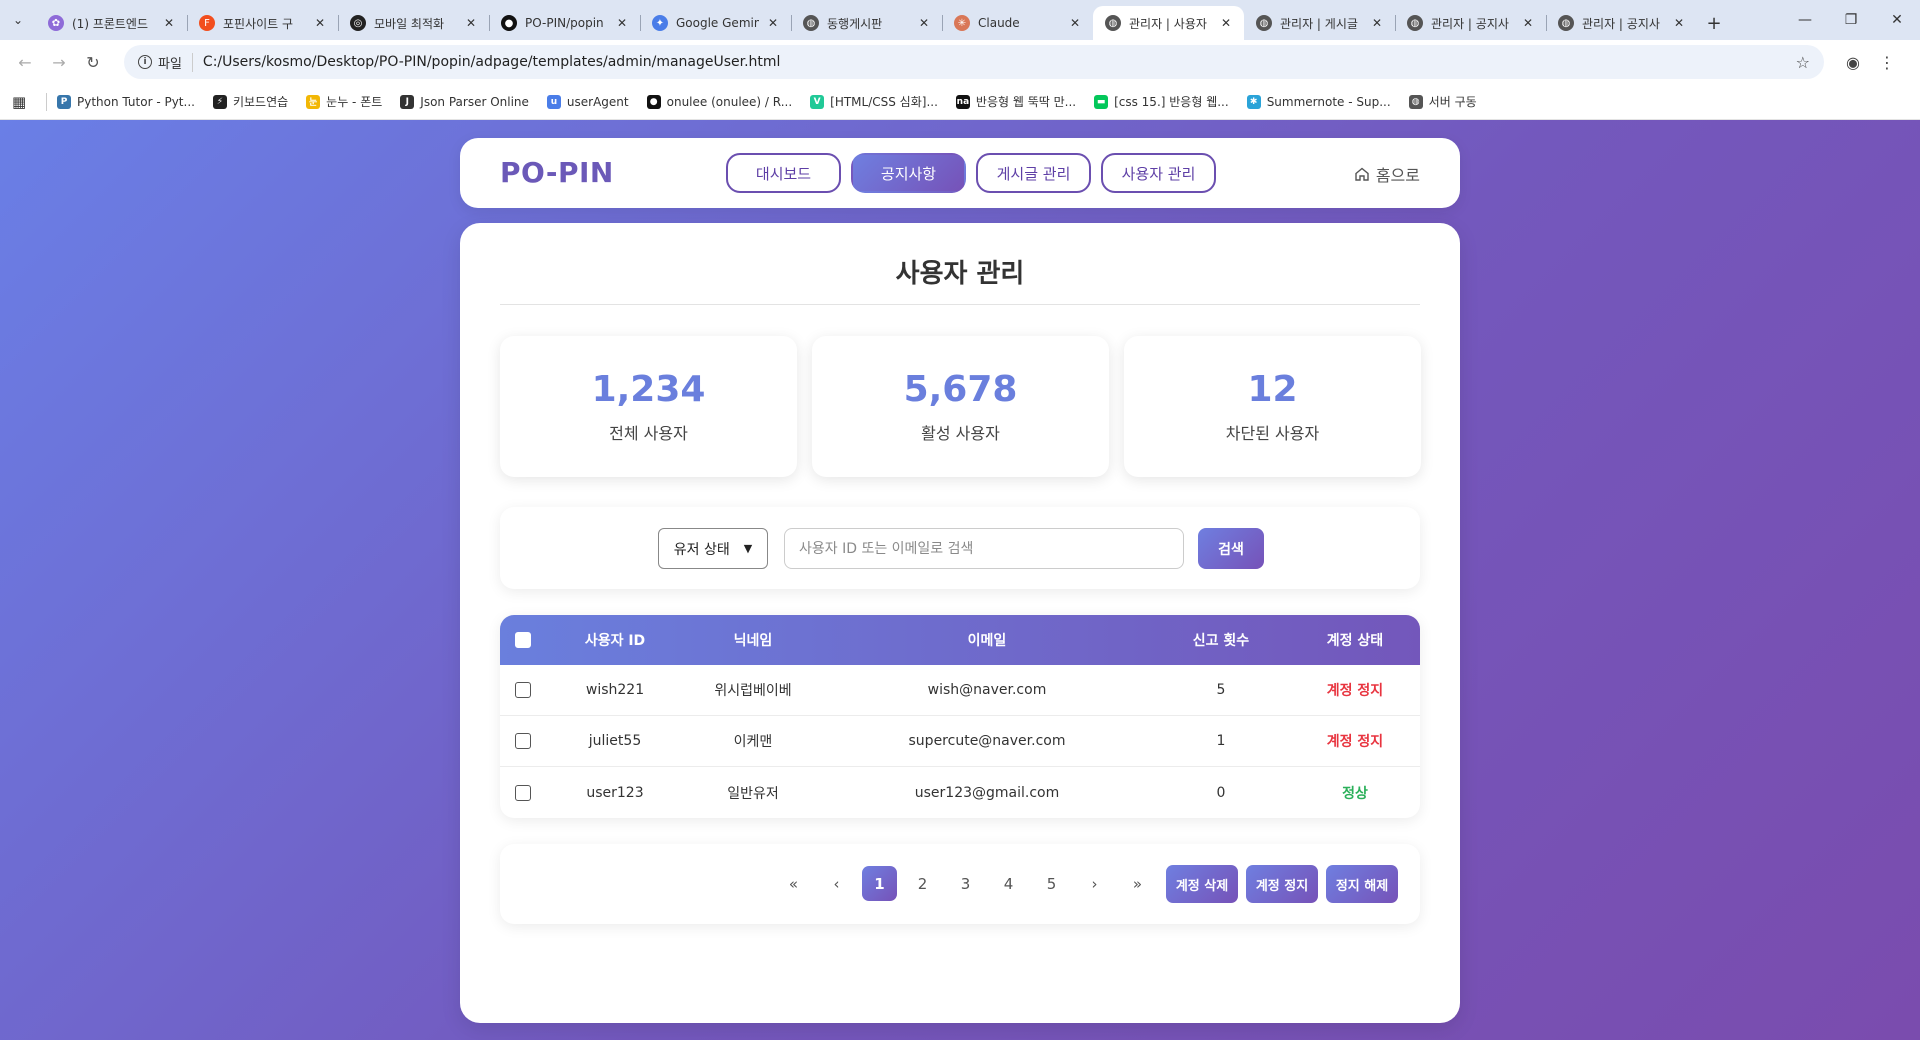 The height and width of the screenshot is (1040, 1920). I want to click on col-header-reports: 신고 횟수, so click(1221, 640).